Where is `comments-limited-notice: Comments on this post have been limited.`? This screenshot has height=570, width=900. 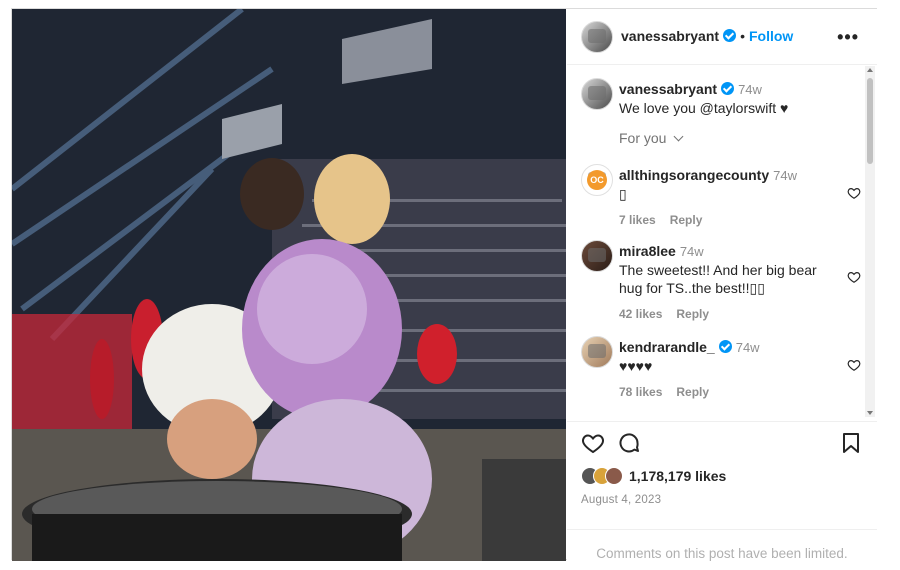 comments-limited-notice: Comments on this post have been limited. is located at coordinates (722, 545).